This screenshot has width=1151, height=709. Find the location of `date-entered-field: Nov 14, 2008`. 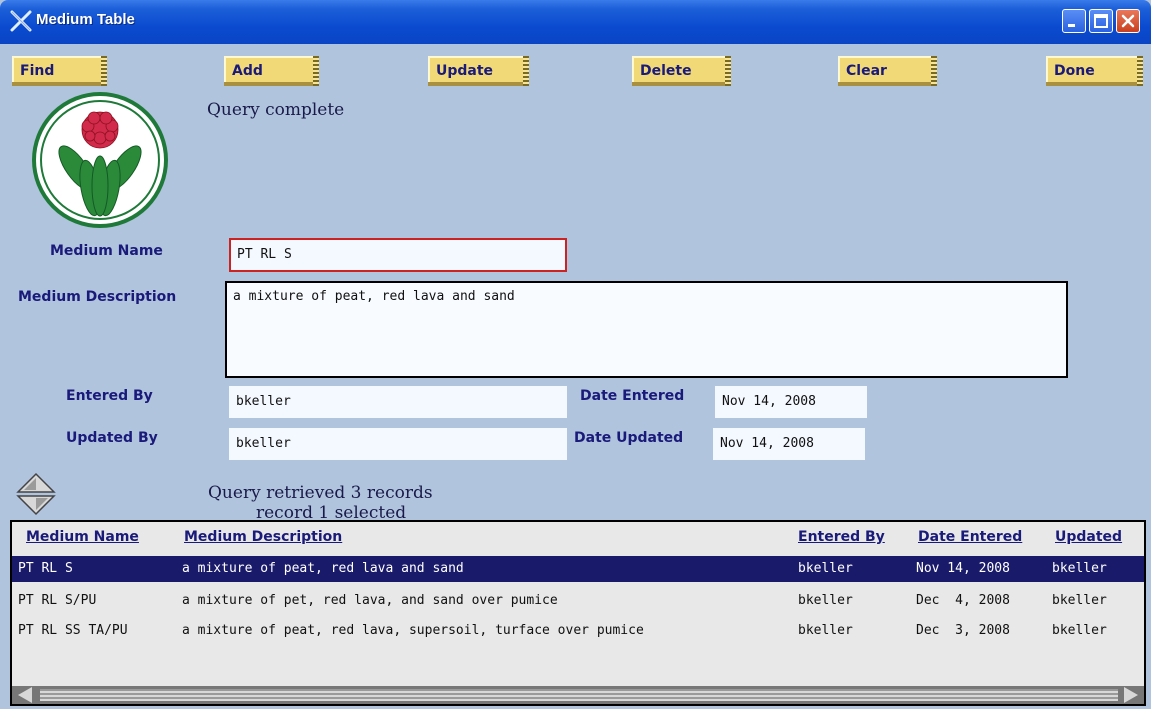

date-entered-field: Nov 14, 2008 is located at coordinates (791, 402).